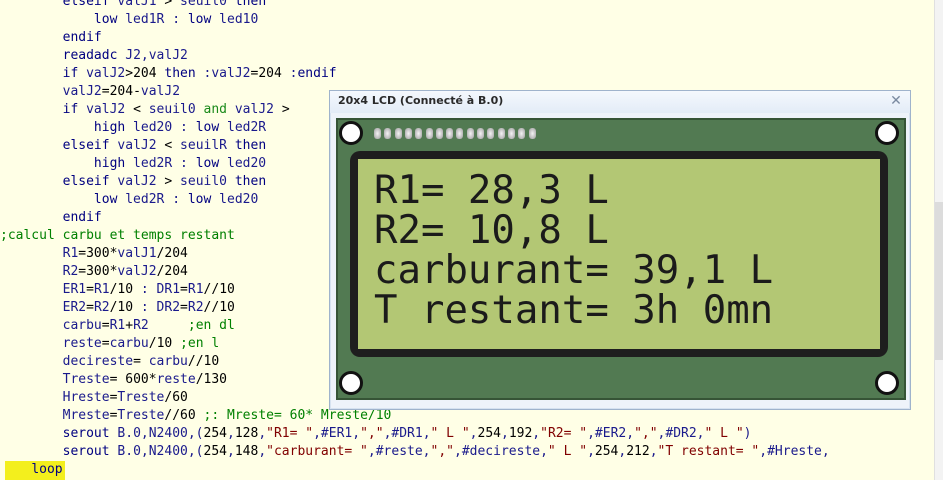 This screenshot has height=480, width=943. I want to click on mount-hole-top-right, so click(887, 133).